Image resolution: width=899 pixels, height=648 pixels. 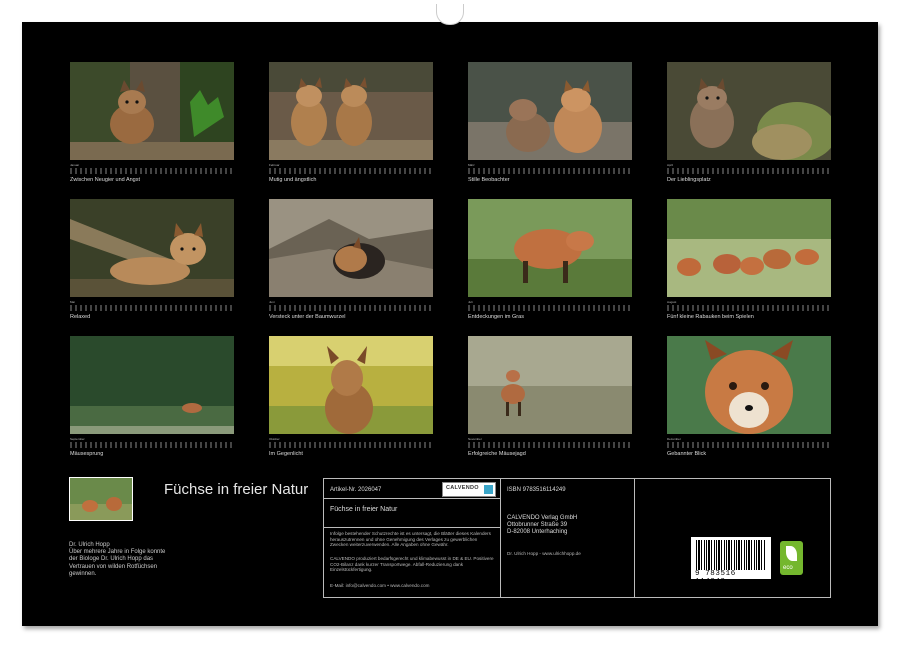 I want to click on month-tile: April Der Lieblingsplatz, so click(x=749, y=122).